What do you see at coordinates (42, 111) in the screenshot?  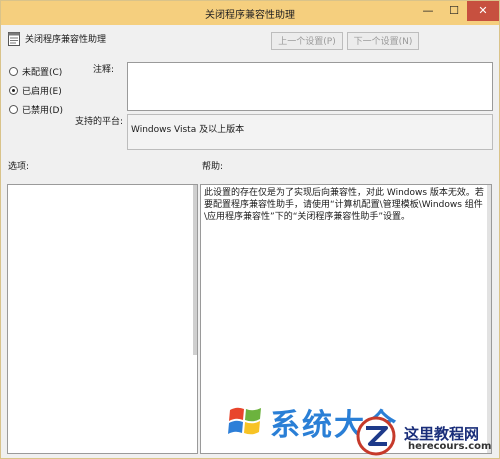 I see `radio-label: 已禁用(D)` at bounding box center [42, 111].